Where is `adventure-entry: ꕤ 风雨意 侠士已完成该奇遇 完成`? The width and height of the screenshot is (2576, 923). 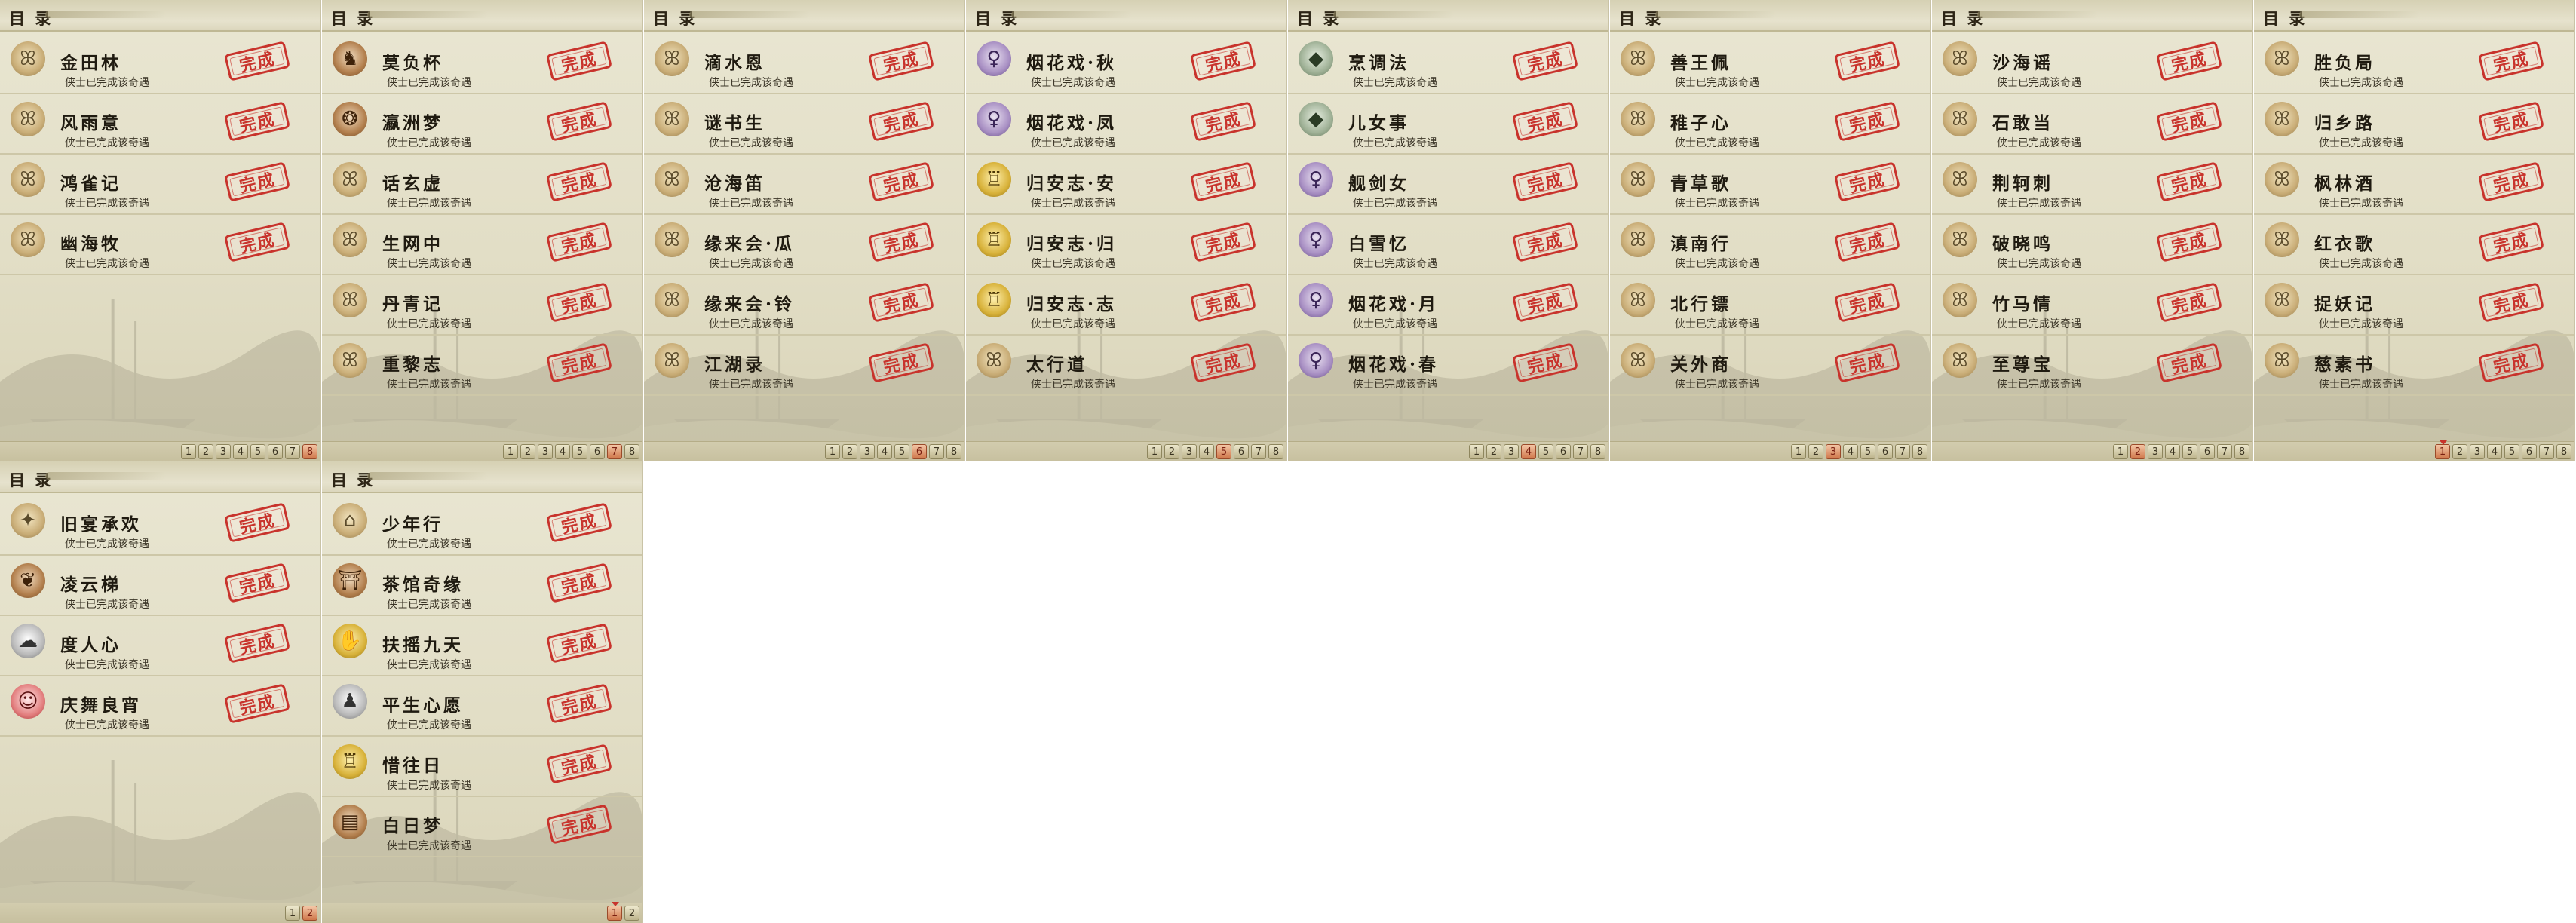
adventure-entry: ꕤ 风雨意 侠士已完成该奇遇 完成 is located at coordinates (160, 125).